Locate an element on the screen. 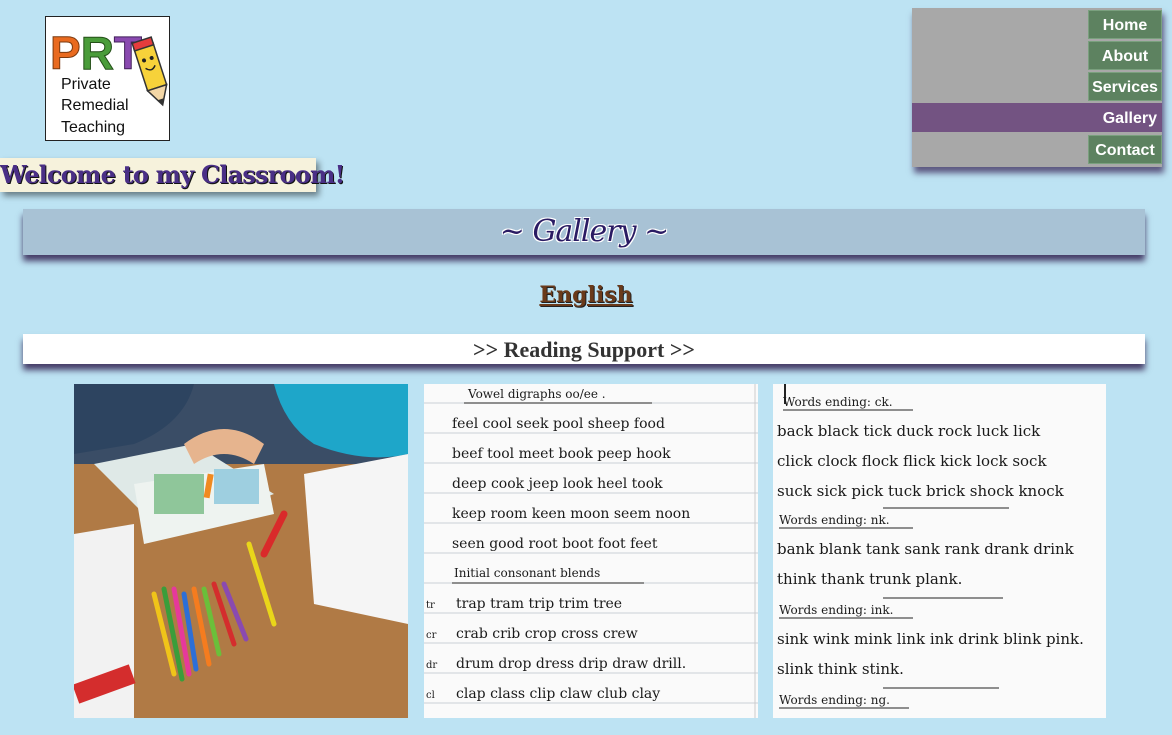 This screenshot has width=1172, height=735. prt-logo: PRT Private Remedial Teaching is located at coordinates (107, 78).